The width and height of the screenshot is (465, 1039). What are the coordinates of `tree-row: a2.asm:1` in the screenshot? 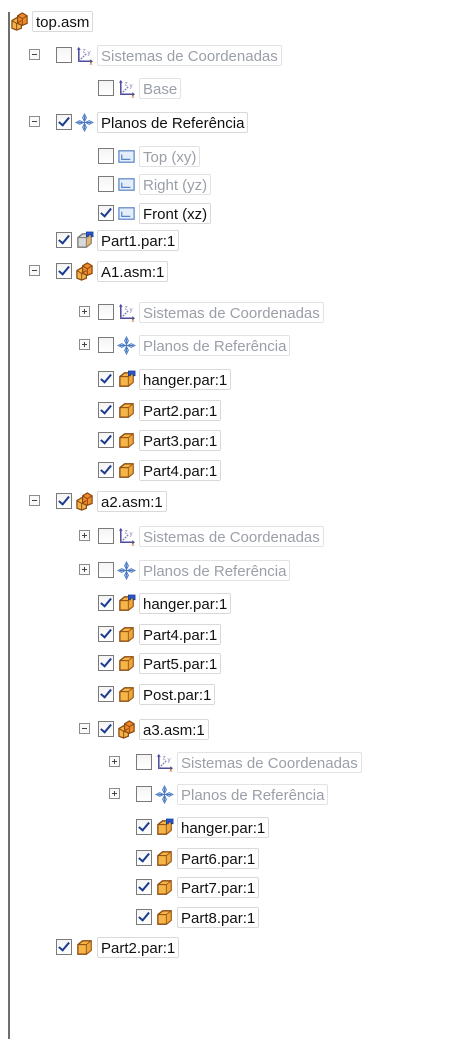 It's located at (232, 503).